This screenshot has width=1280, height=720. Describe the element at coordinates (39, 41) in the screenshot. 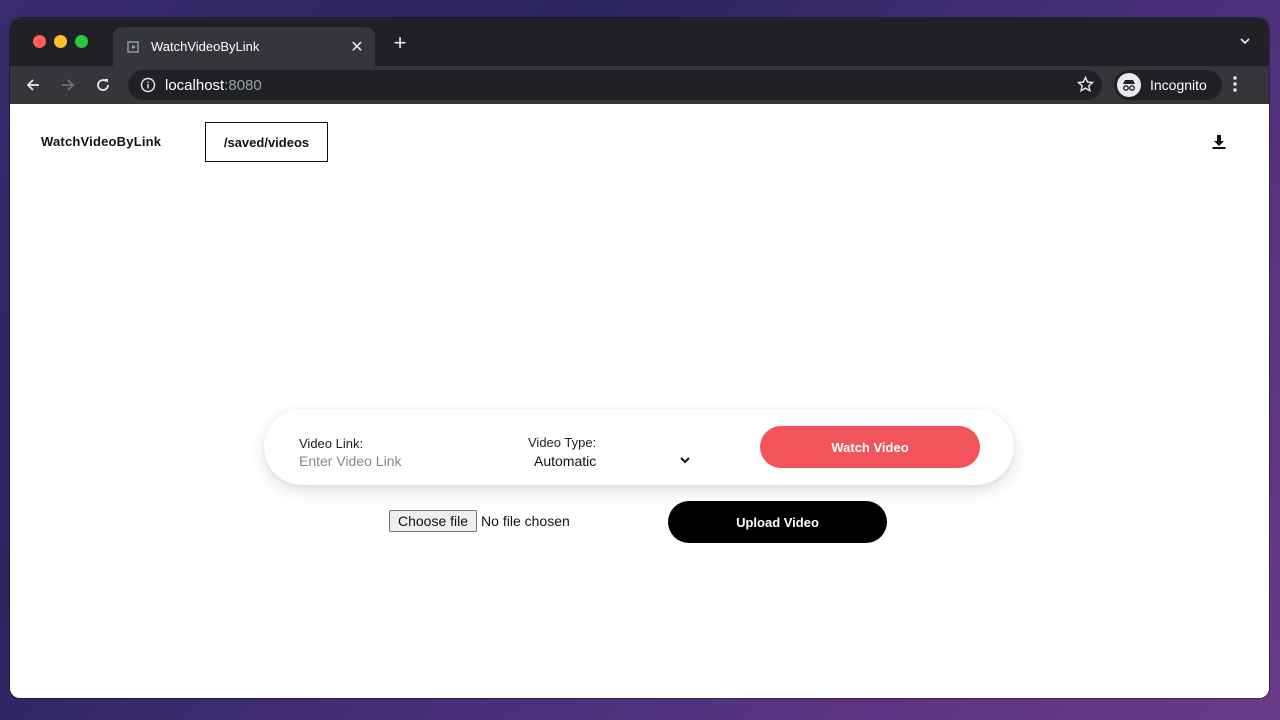

I see `close-window-button` at that location.